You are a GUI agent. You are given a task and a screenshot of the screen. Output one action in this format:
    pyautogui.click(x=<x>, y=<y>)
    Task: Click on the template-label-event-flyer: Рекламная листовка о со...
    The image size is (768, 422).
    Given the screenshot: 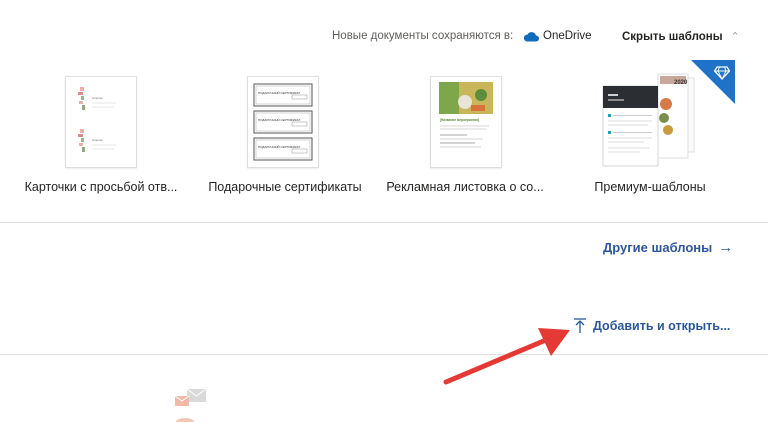 What is the action you would take?
    pyautogui.click(x=465, y=187)
    